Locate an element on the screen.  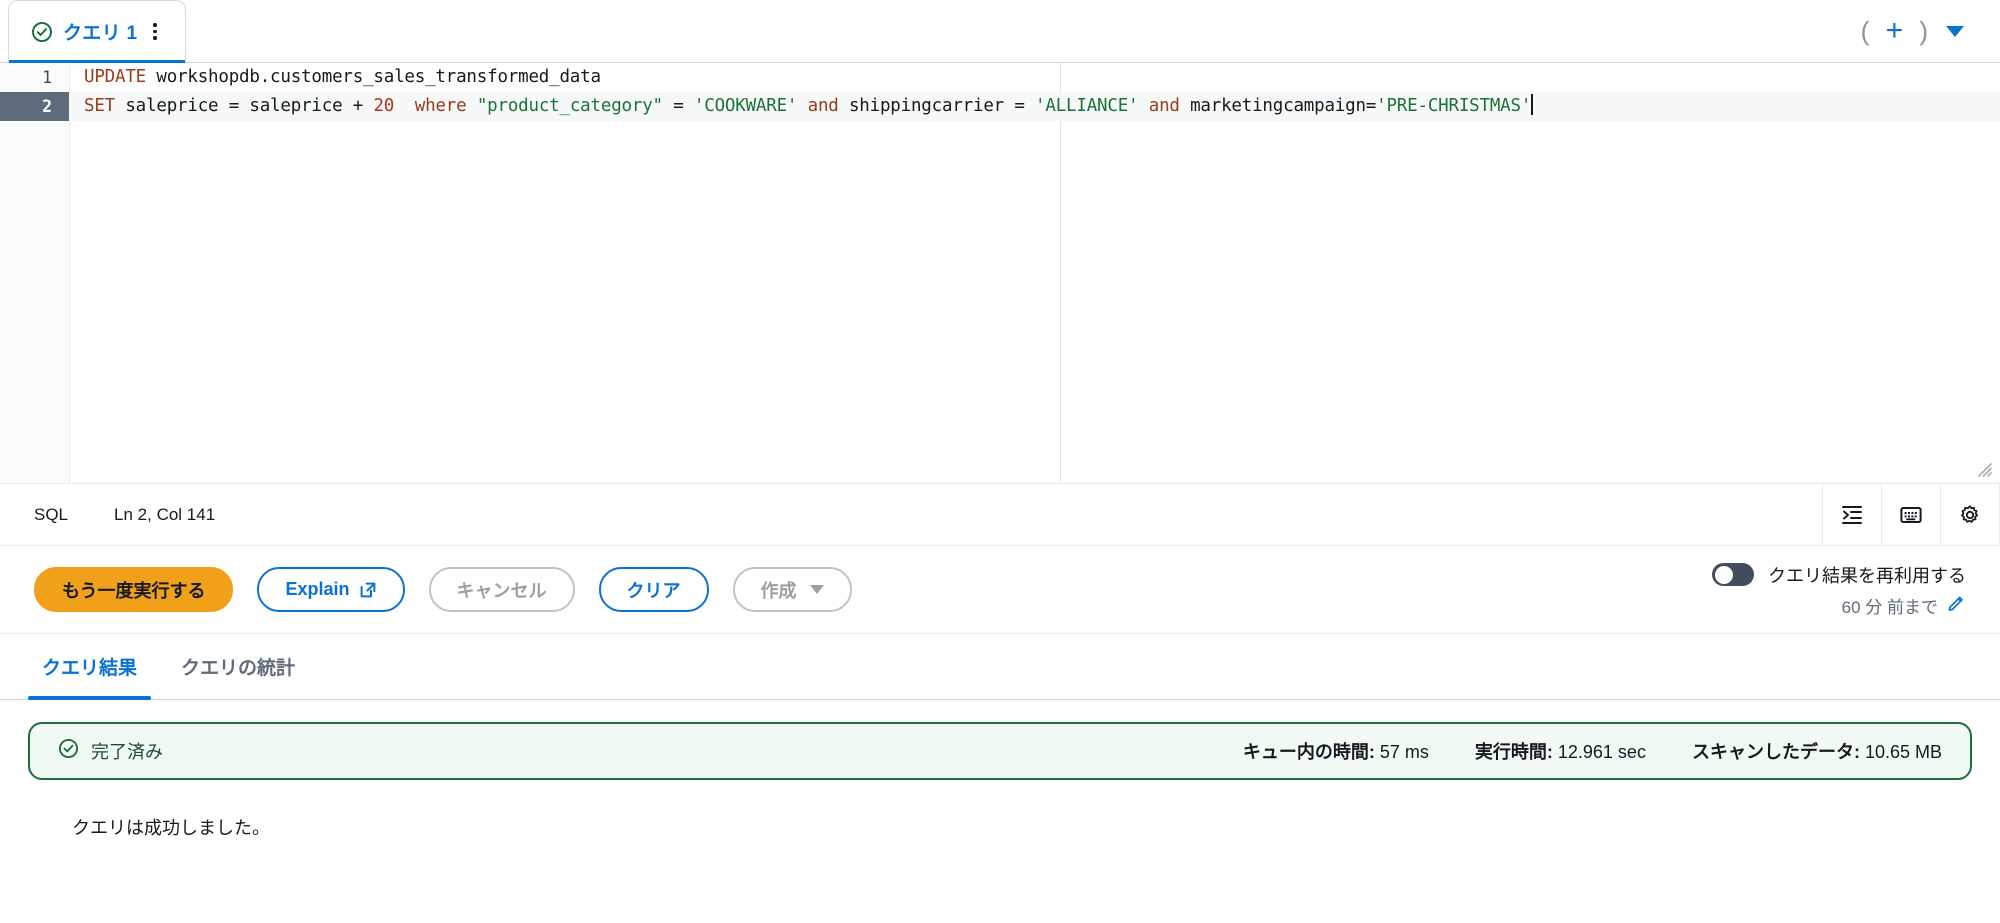
editor-column-ruler is located at coordinates (1060, 273).